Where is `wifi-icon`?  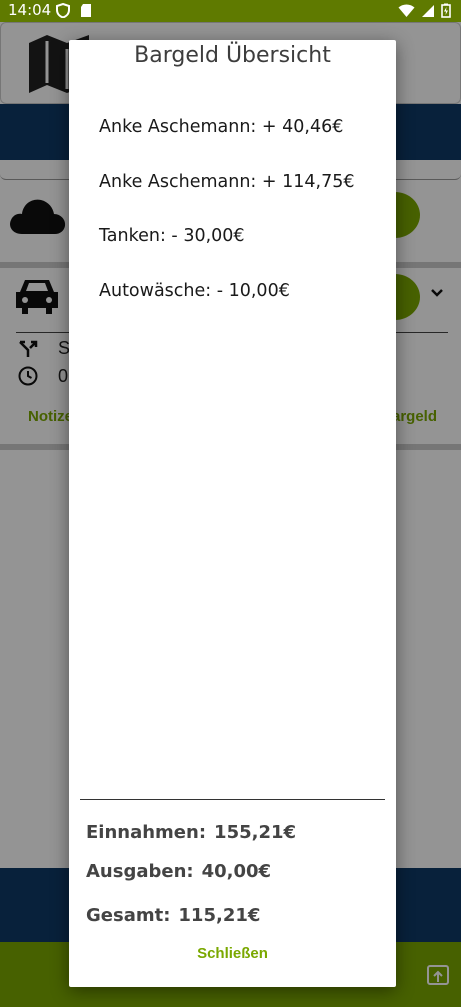
wifi-icon is located at coordinates (406, 10).